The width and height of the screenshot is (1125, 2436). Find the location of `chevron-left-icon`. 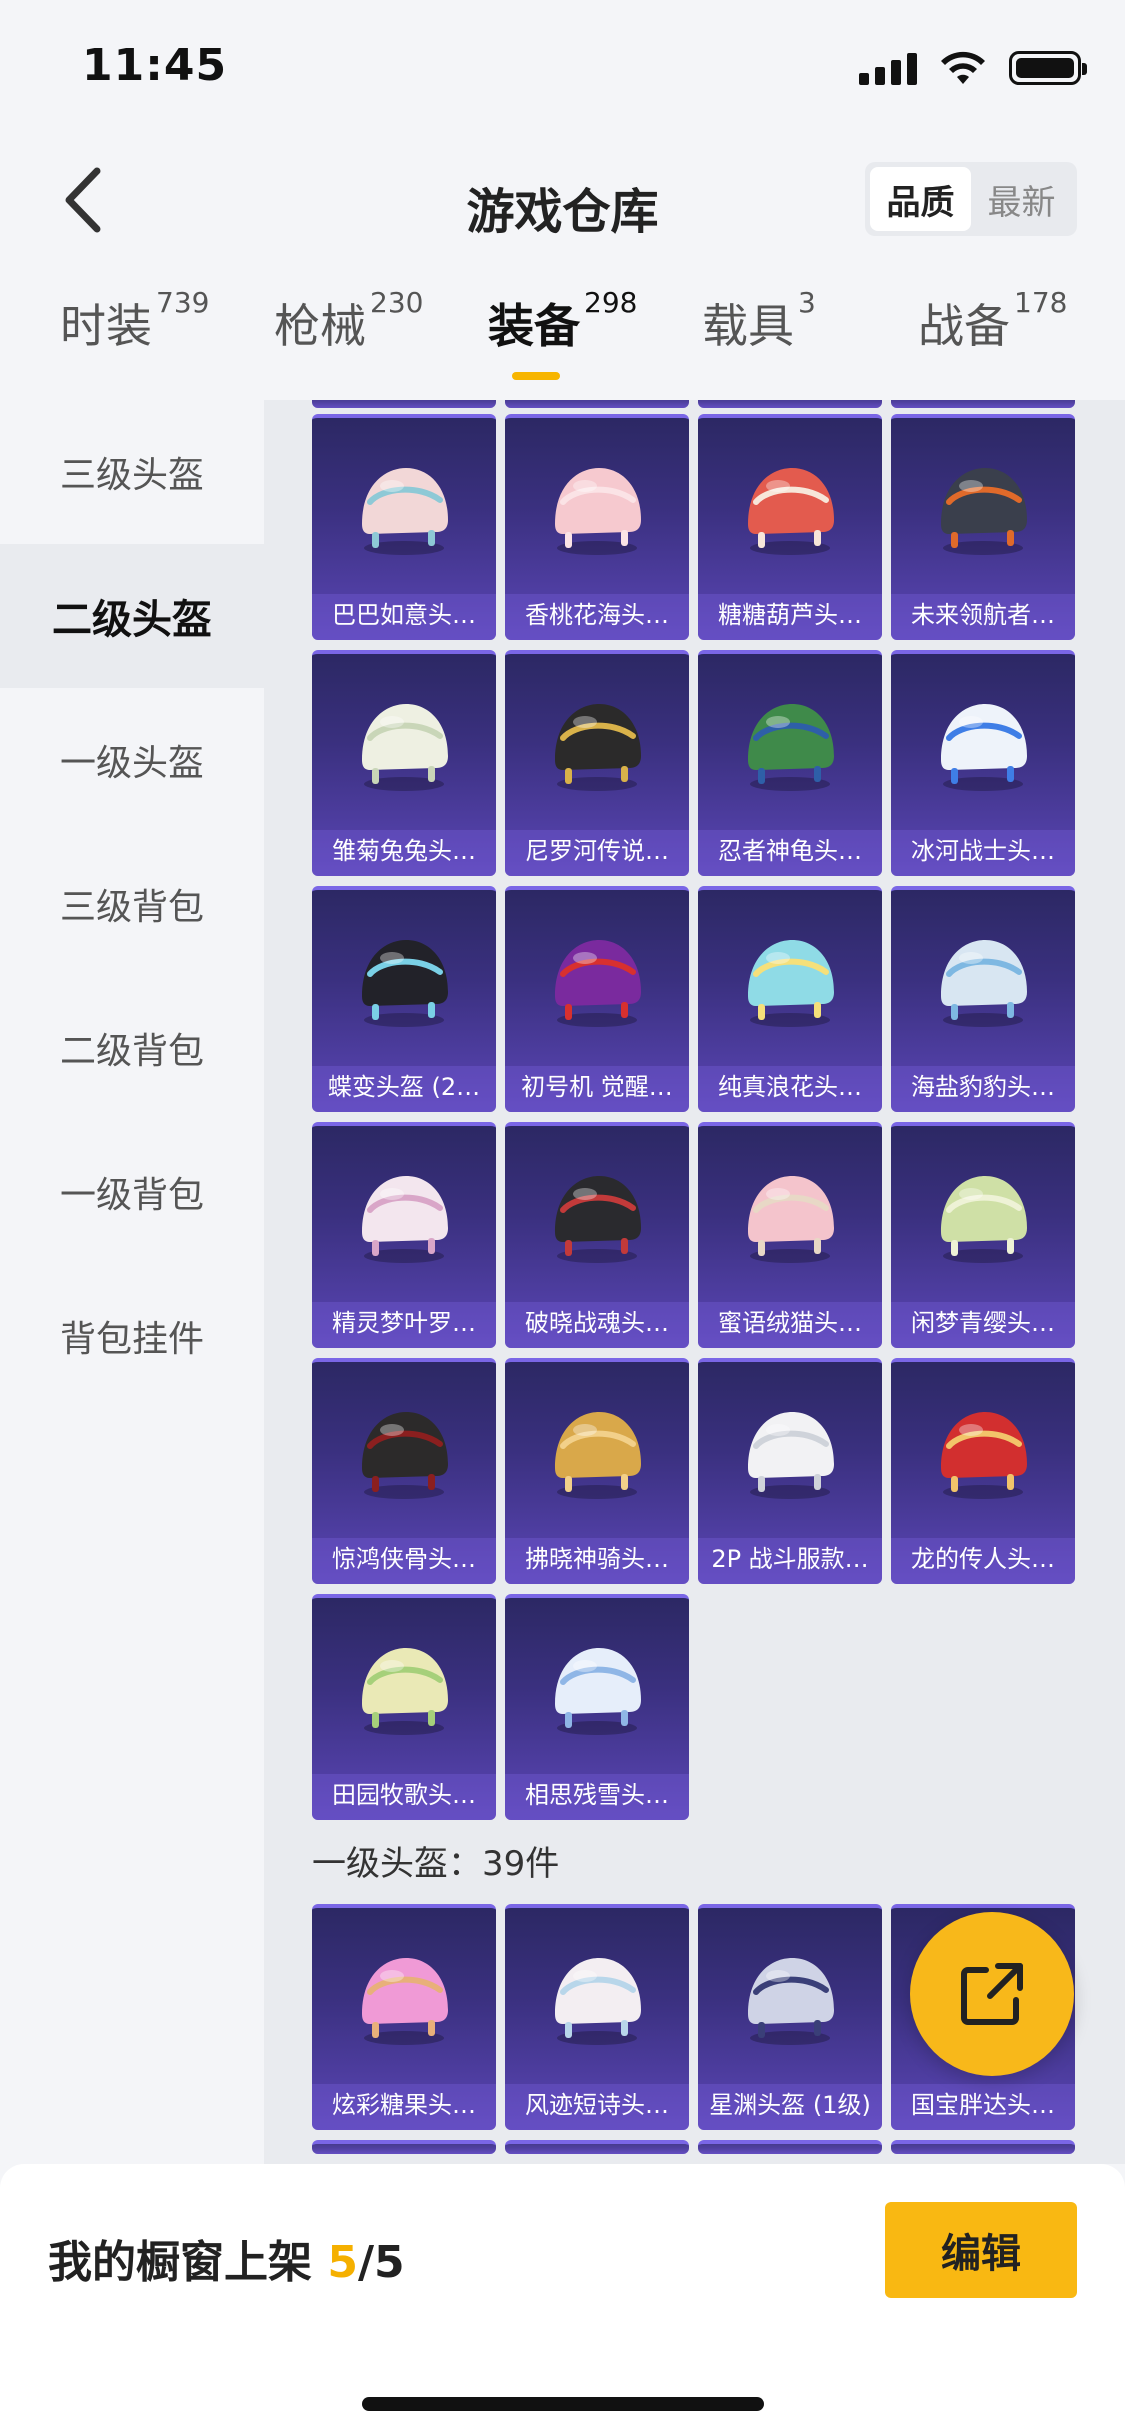

chevron-left-icon is located at coordinates (83, 200).